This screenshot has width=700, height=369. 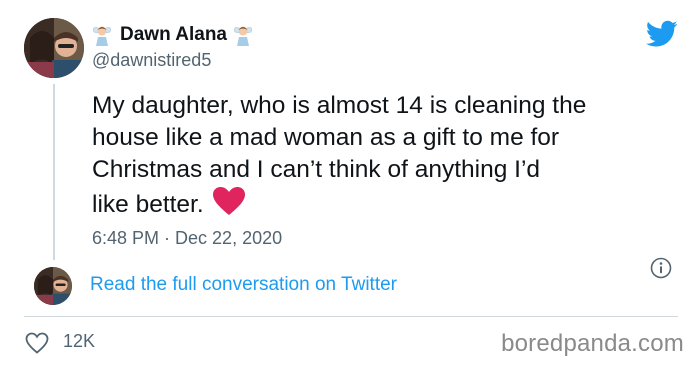 What do you see at coordinates (53, 286) in the screenshot?
I see `reply-avatar` at bounding box center [53, 286].